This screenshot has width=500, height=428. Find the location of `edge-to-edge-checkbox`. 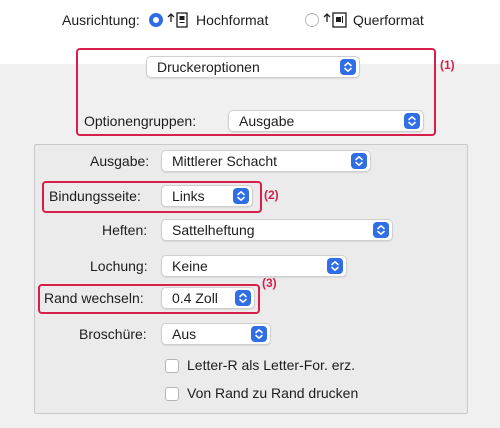

edge-to-edge-checkbox is located at coordinates (172, 394).